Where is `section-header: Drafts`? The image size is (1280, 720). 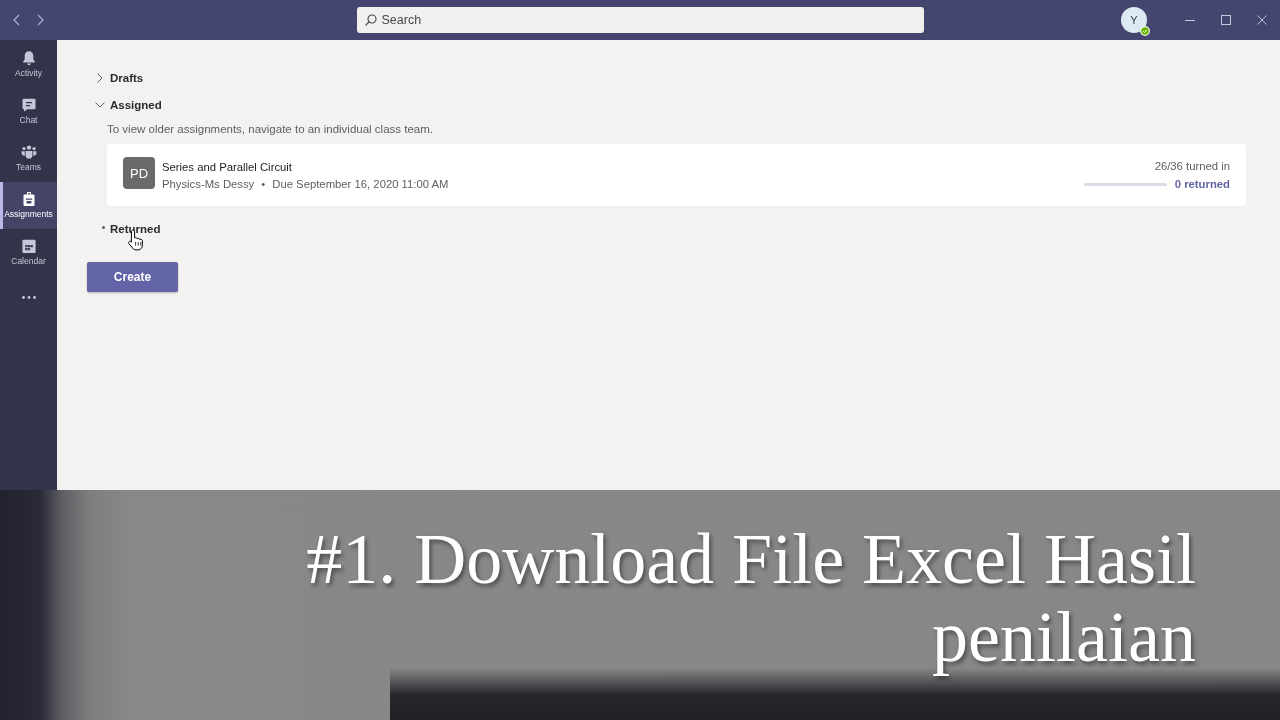 section-header: Drafts is located at coordinates (115, 77).